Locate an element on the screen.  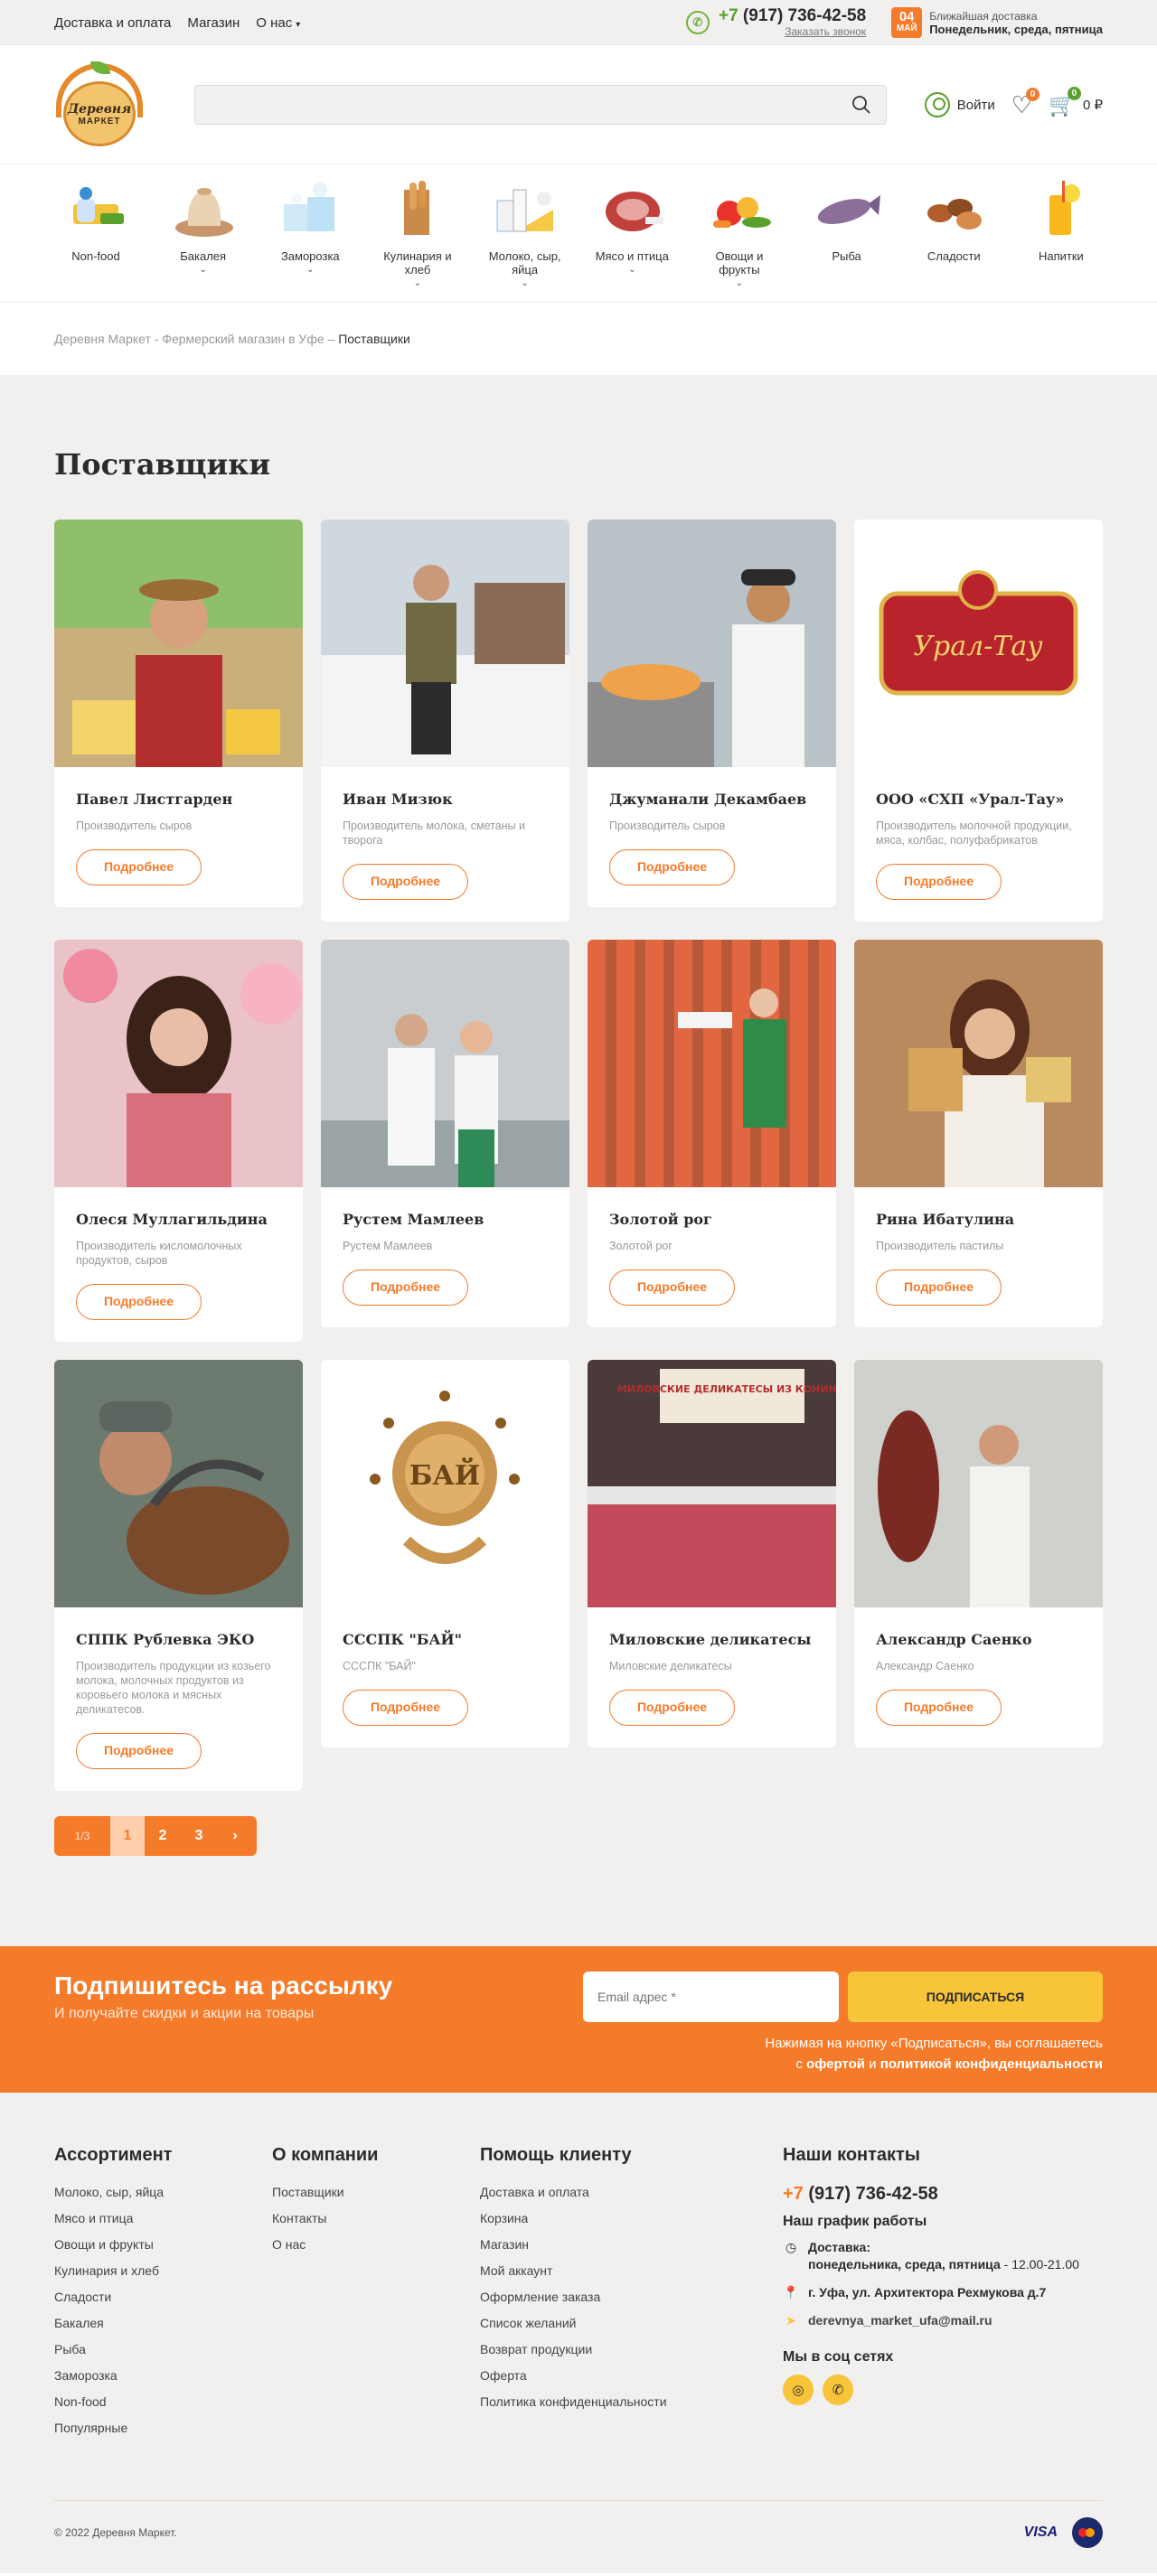
footer-help-link: Оферта is located at coordinates (632, 2375).